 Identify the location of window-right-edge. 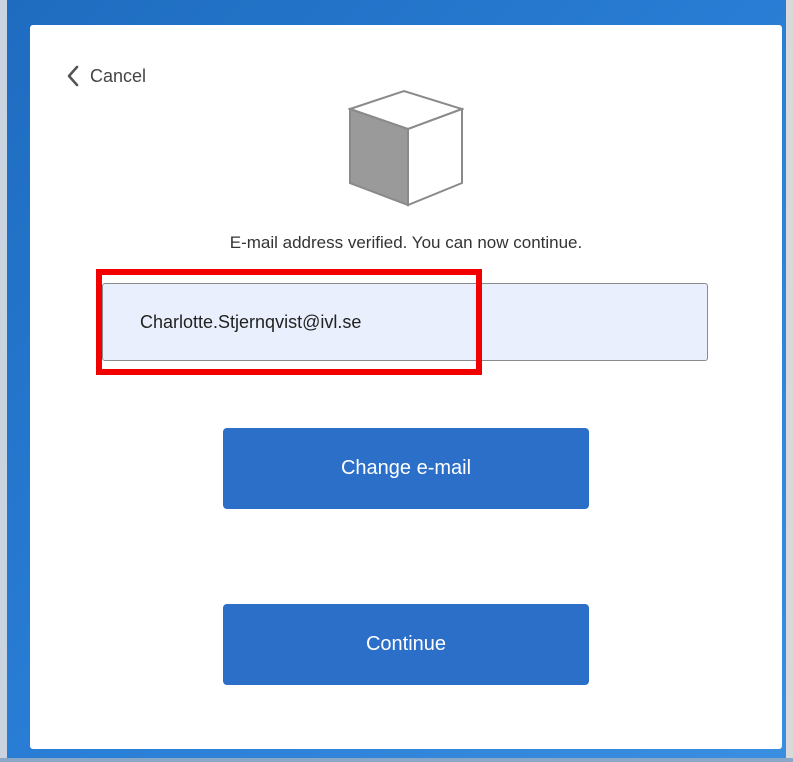
(789, 381).